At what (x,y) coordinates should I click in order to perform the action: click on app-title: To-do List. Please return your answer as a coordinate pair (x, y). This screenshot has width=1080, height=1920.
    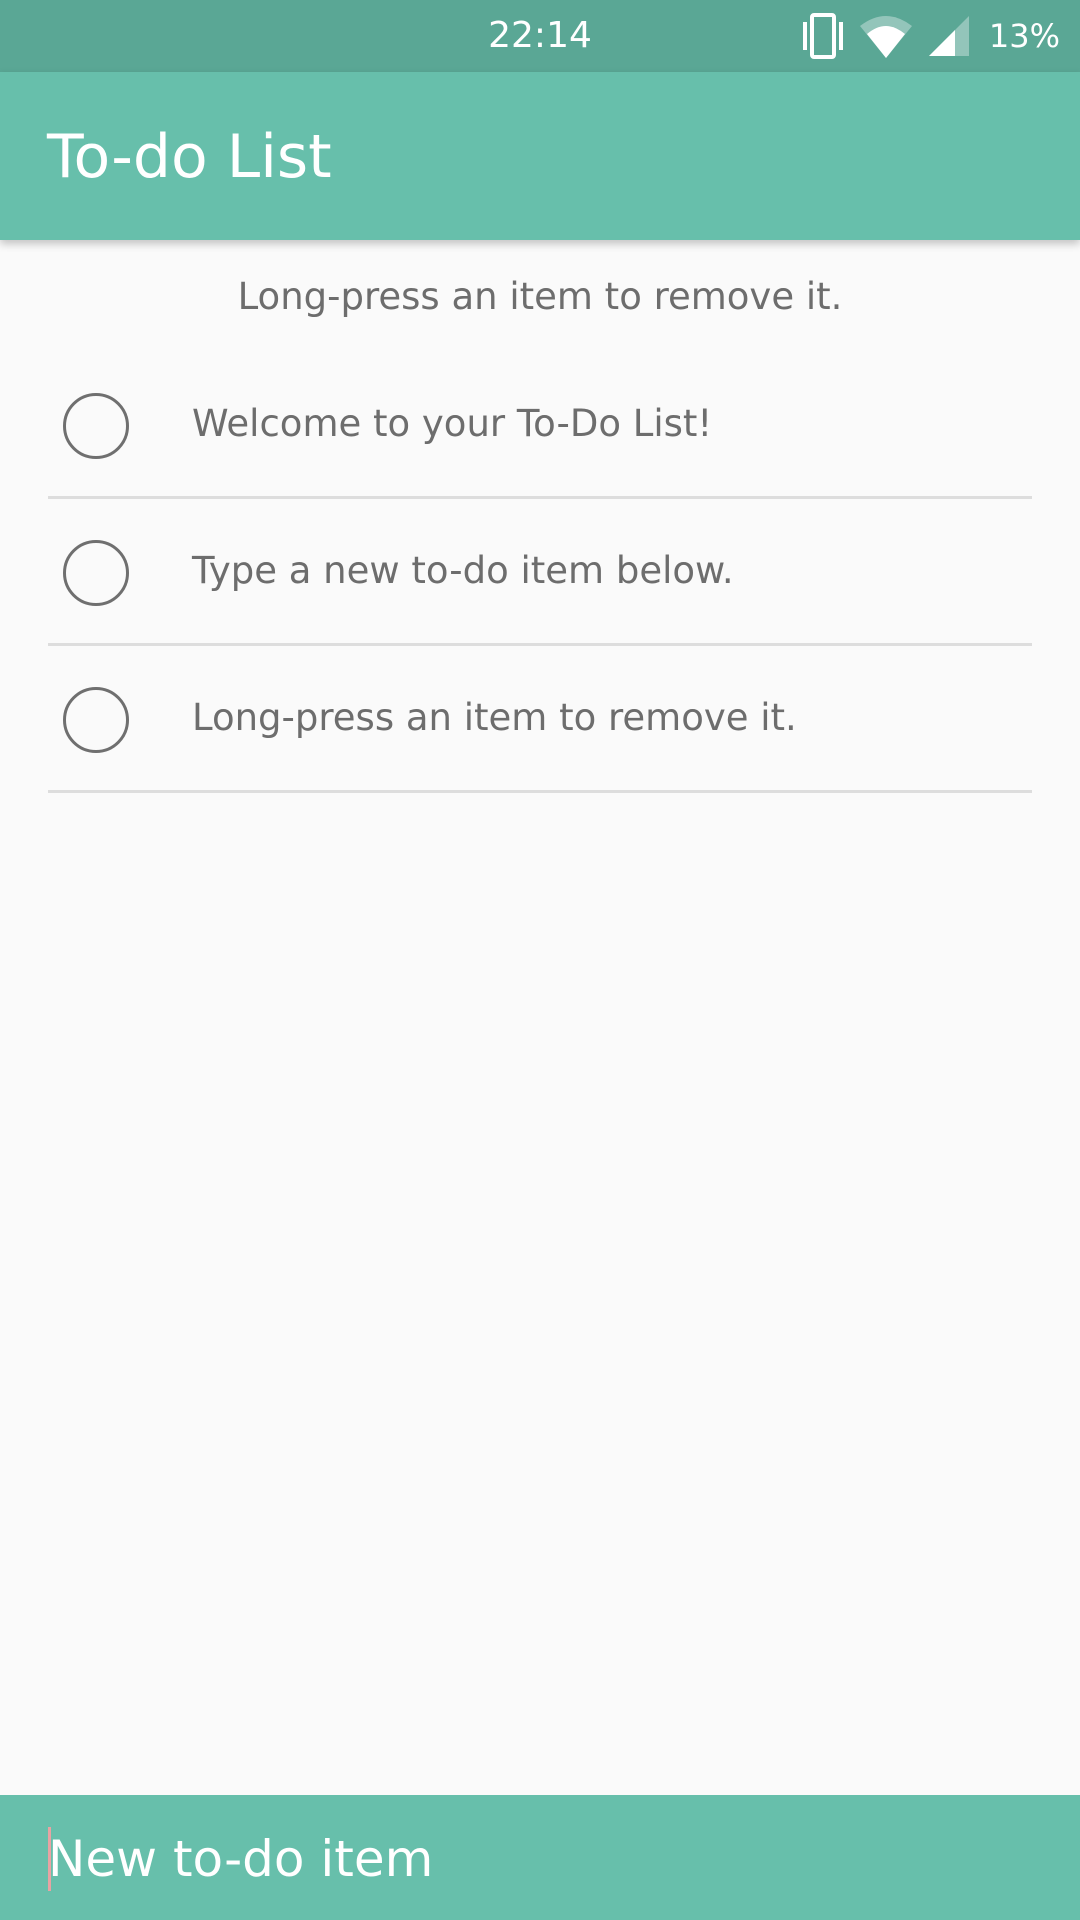
    Looking at the image, I should click on (189, 157).